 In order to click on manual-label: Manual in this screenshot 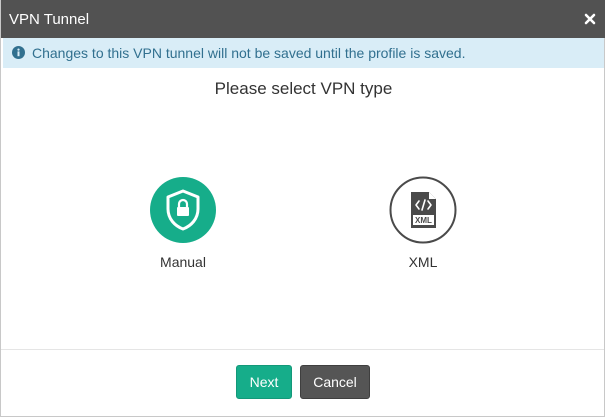, I will do `click(183, 262)`.